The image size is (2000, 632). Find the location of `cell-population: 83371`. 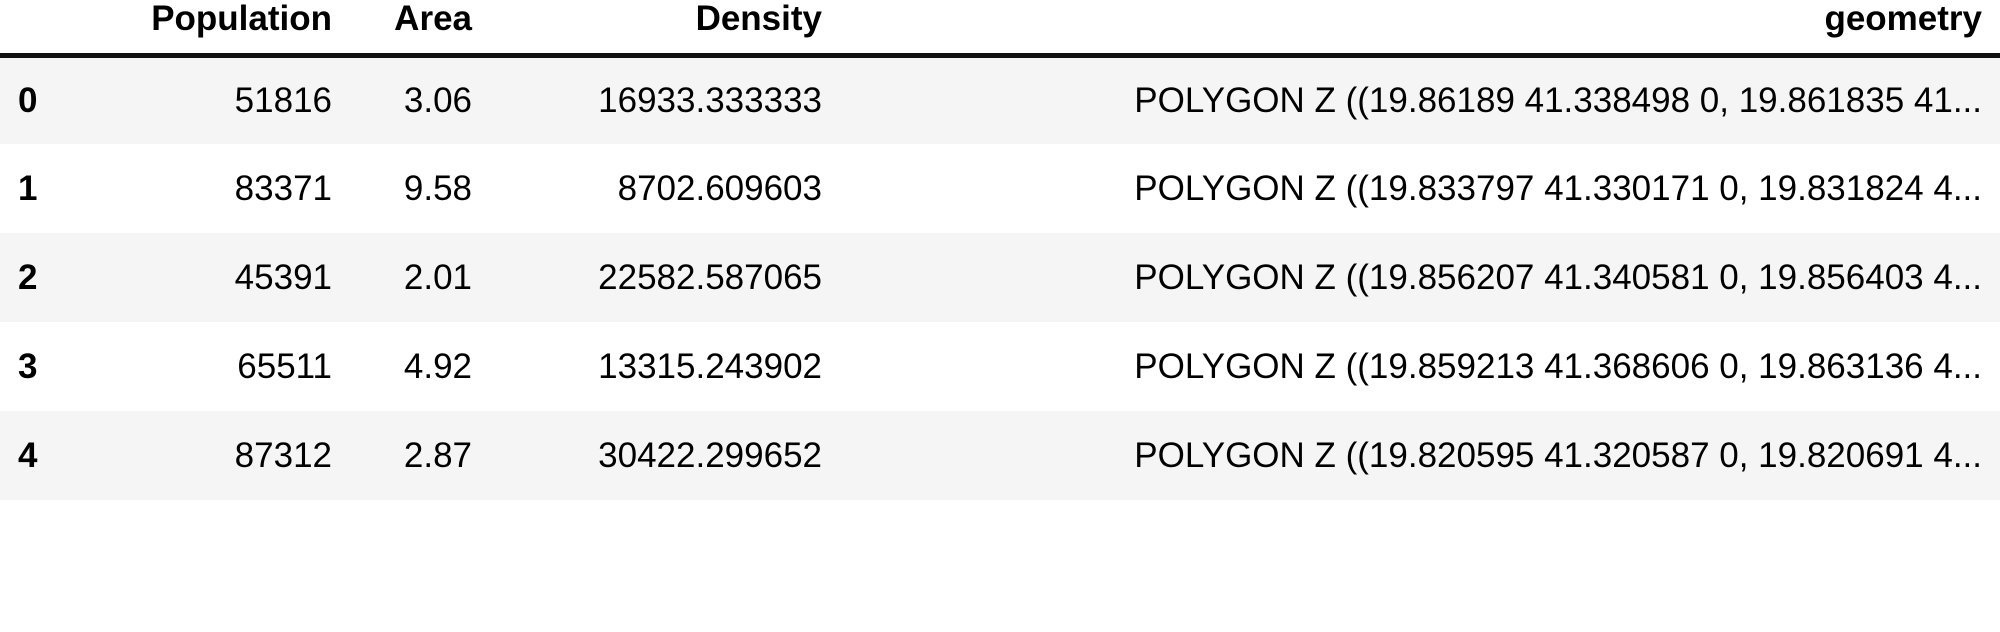

cell-population: 83371 is located at coordinates (283, 188).